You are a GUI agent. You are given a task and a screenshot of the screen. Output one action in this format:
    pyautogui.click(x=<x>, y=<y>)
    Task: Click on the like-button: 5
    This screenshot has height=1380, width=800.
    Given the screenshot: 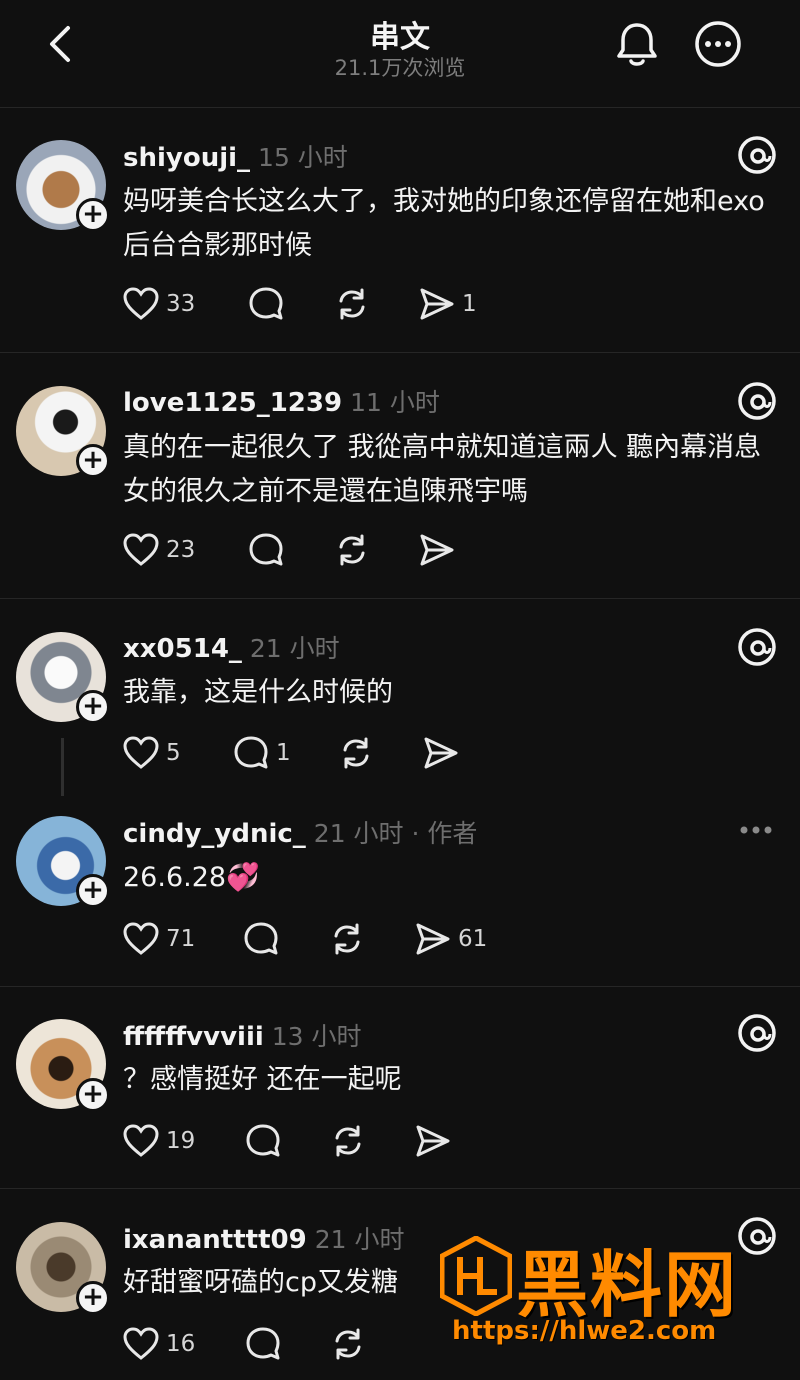 What is the action you would take?
    pyautogui.click(x=151, y=753)
    